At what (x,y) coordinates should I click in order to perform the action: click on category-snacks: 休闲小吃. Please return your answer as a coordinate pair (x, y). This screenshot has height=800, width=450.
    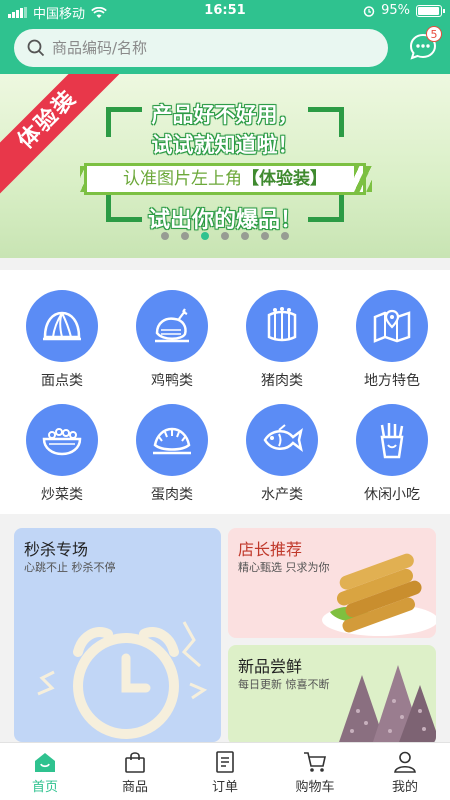
    Looking at the image, I should click on (392, 454).